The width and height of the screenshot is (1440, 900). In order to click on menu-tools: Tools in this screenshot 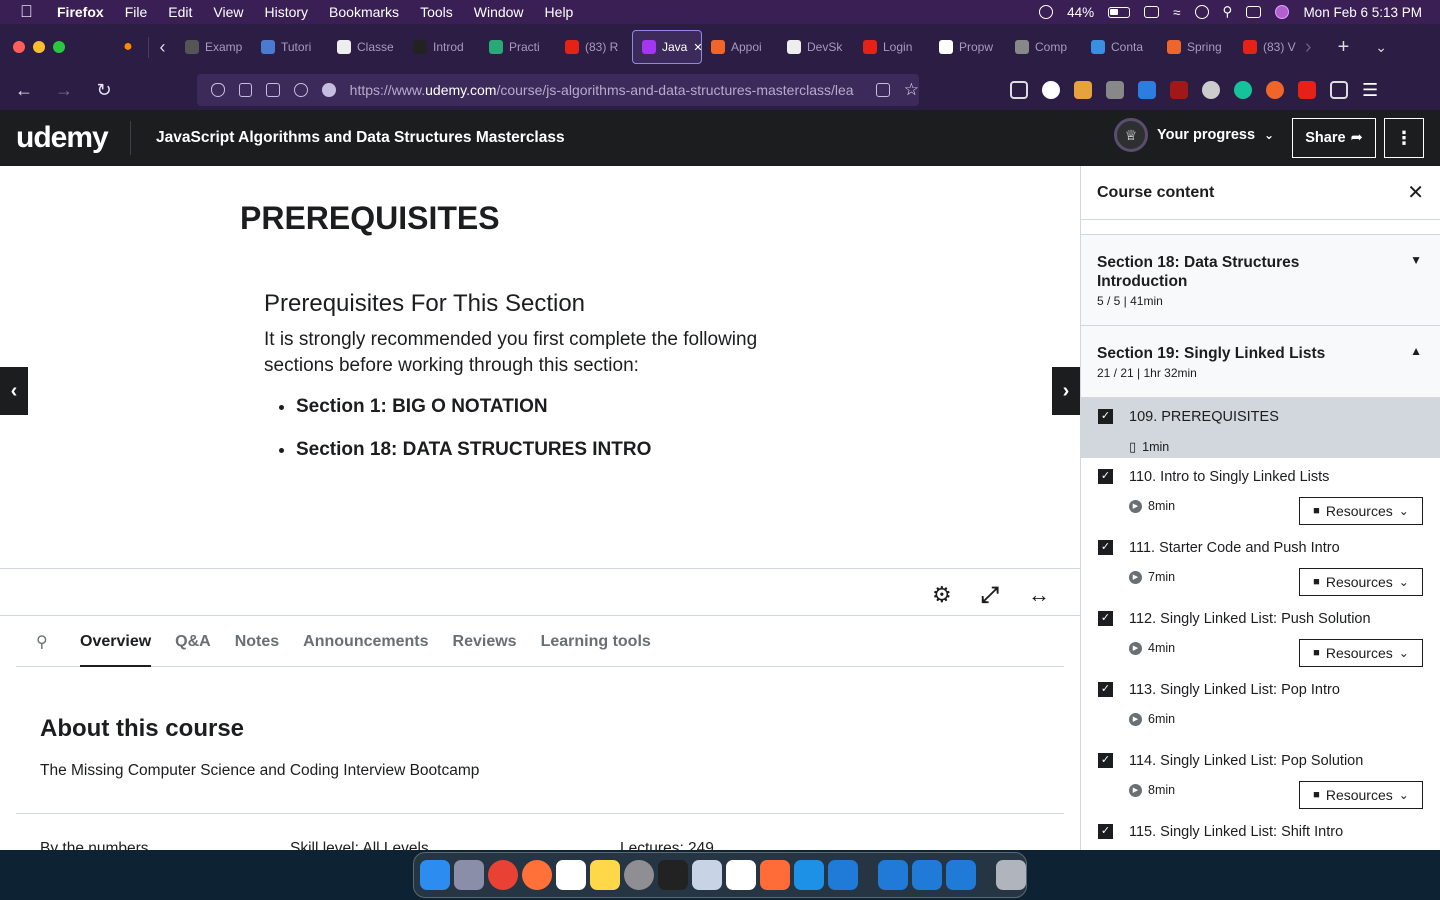, I will do `click(436, 12)`.